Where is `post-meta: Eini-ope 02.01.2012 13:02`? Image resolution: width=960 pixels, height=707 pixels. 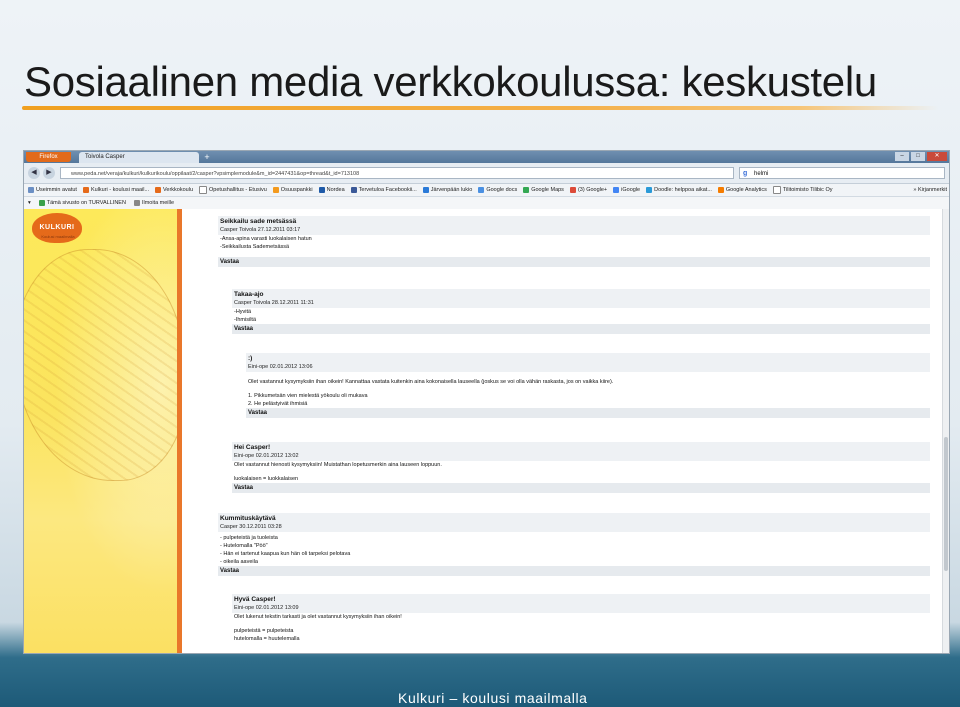 post-meta: Eini-ope 02.01.2012 13:02 is located at coordinates (581, 456).